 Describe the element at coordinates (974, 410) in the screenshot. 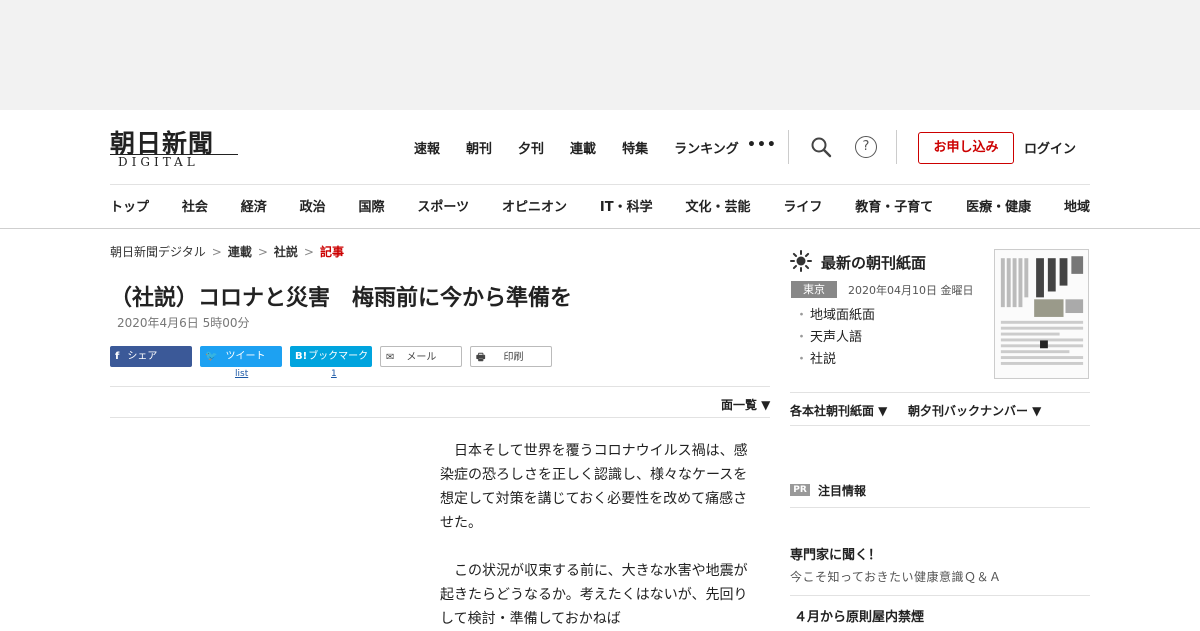

I see `back-number-dropdown: 朝夕刊バックナンバー ▼` at that location.